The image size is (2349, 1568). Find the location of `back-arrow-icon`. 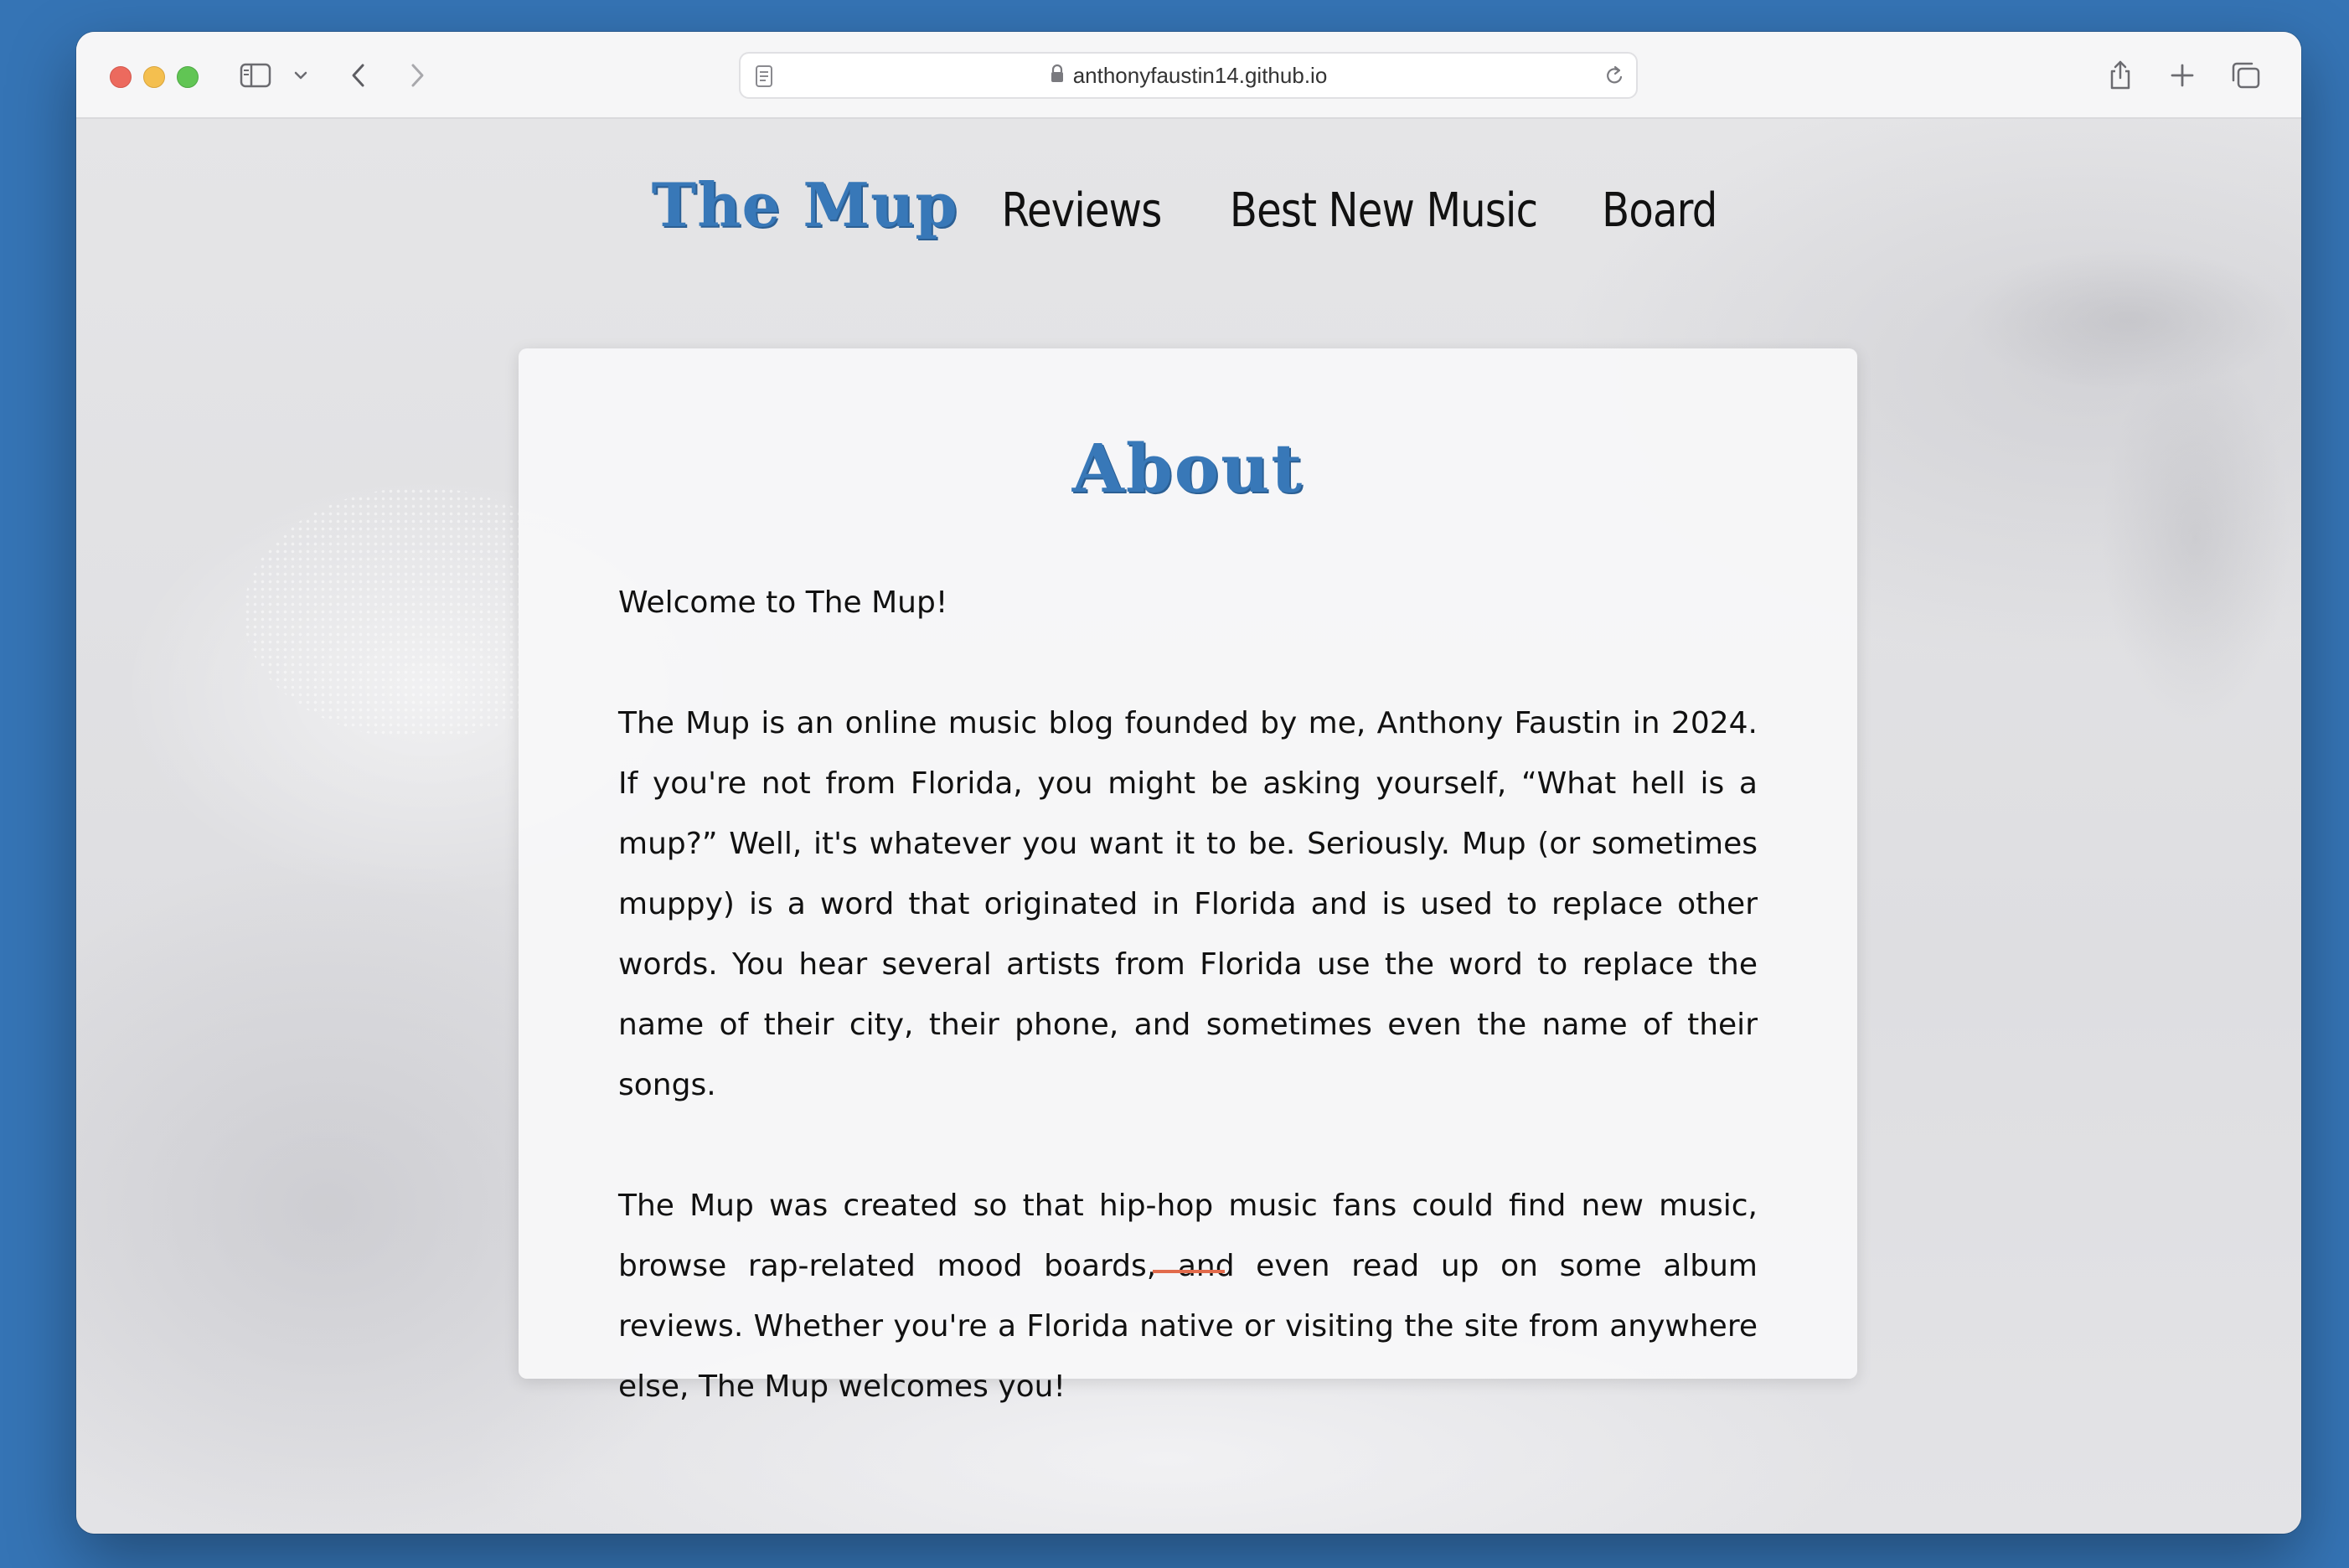

back-arrow-icon is located at coordinates (358, 76).